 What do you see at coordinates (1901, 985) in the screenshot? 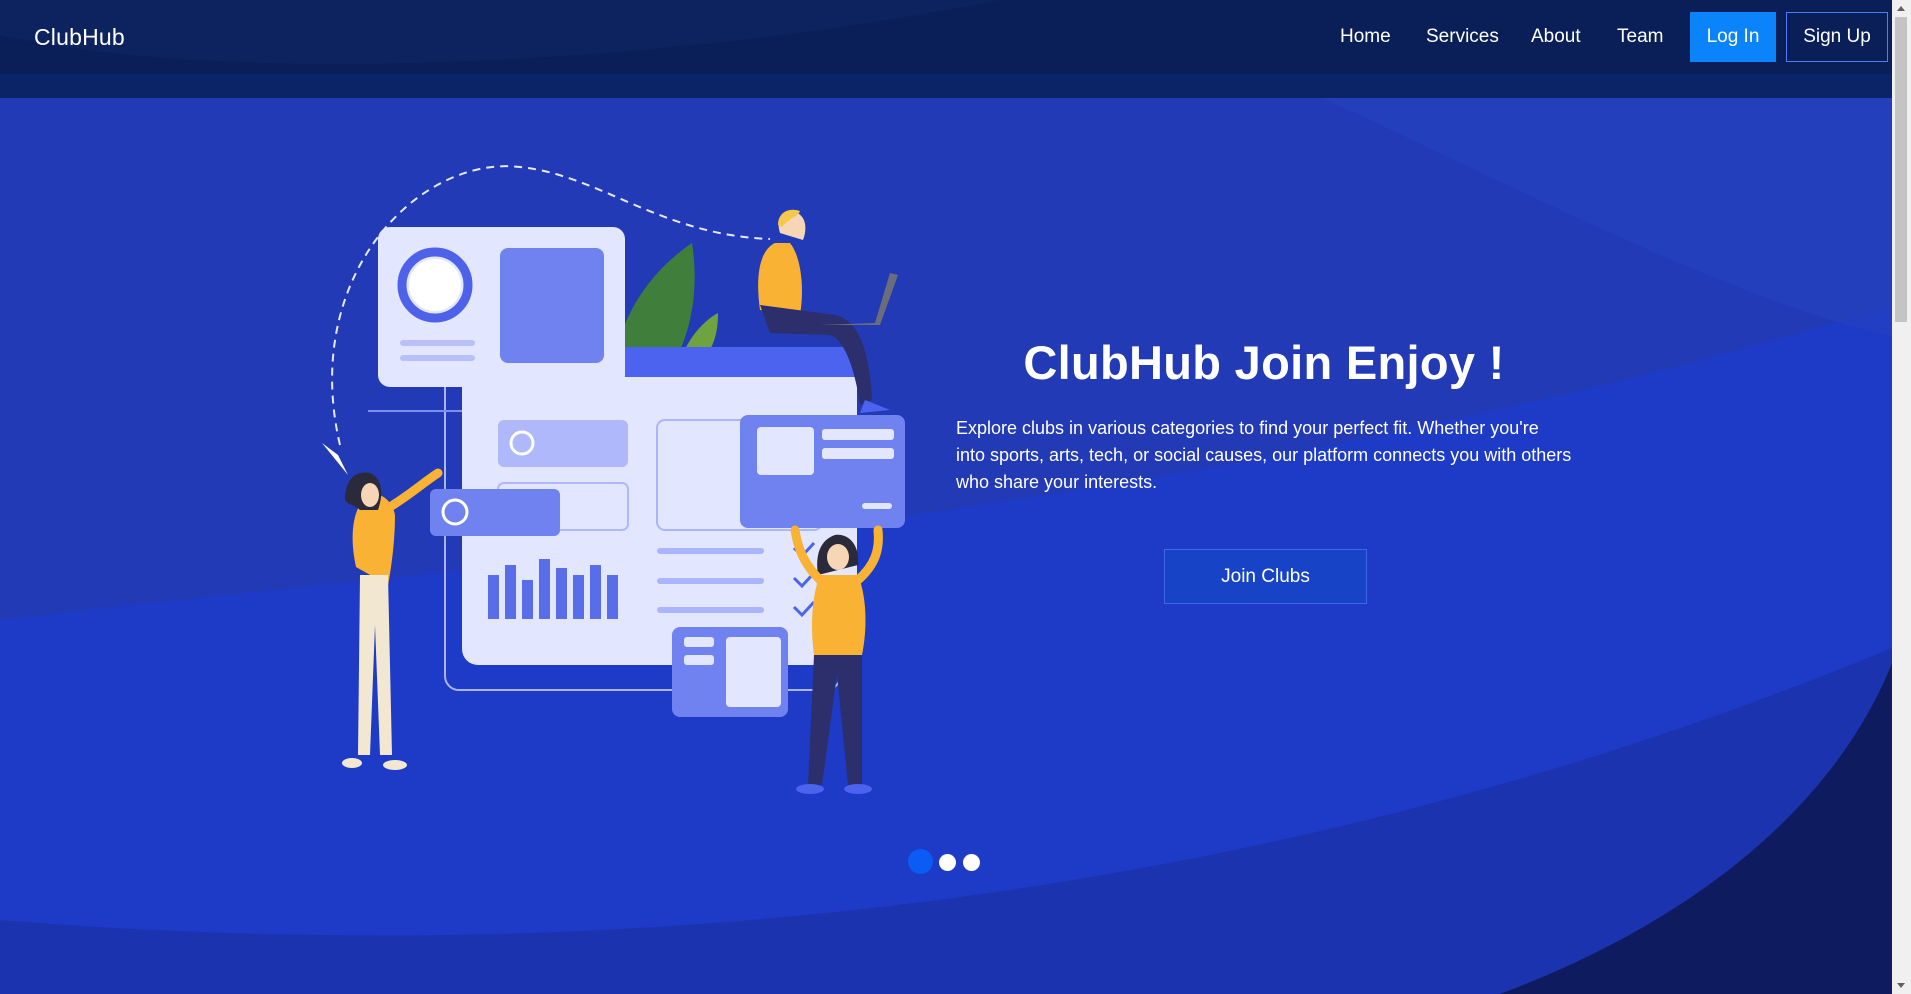
I see `scroll-down-arrow-icon` at bounding box center [1901, 985].